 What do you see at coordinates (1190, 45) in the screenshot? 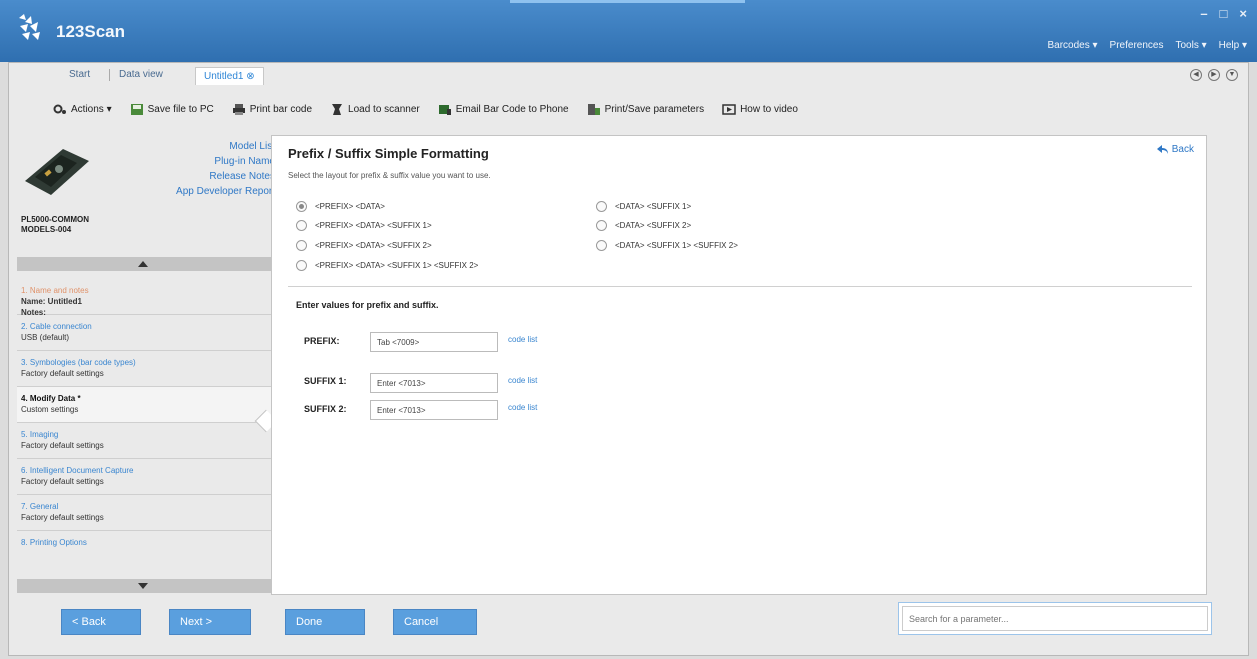
I see `menu-tools: Tools ▾` at bounding box center [1190, 45].